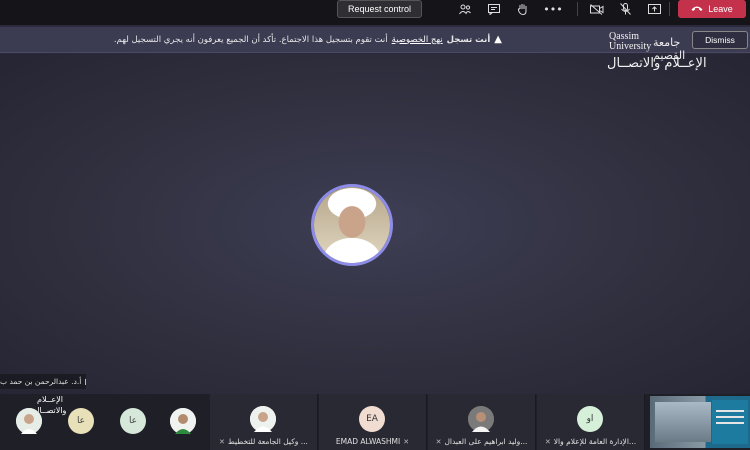 The height and width of the screenshot is (450, 750). I want to click on speaker-name: أ.د. عبدالرحمن بن حمد ب, so click(41, 381).